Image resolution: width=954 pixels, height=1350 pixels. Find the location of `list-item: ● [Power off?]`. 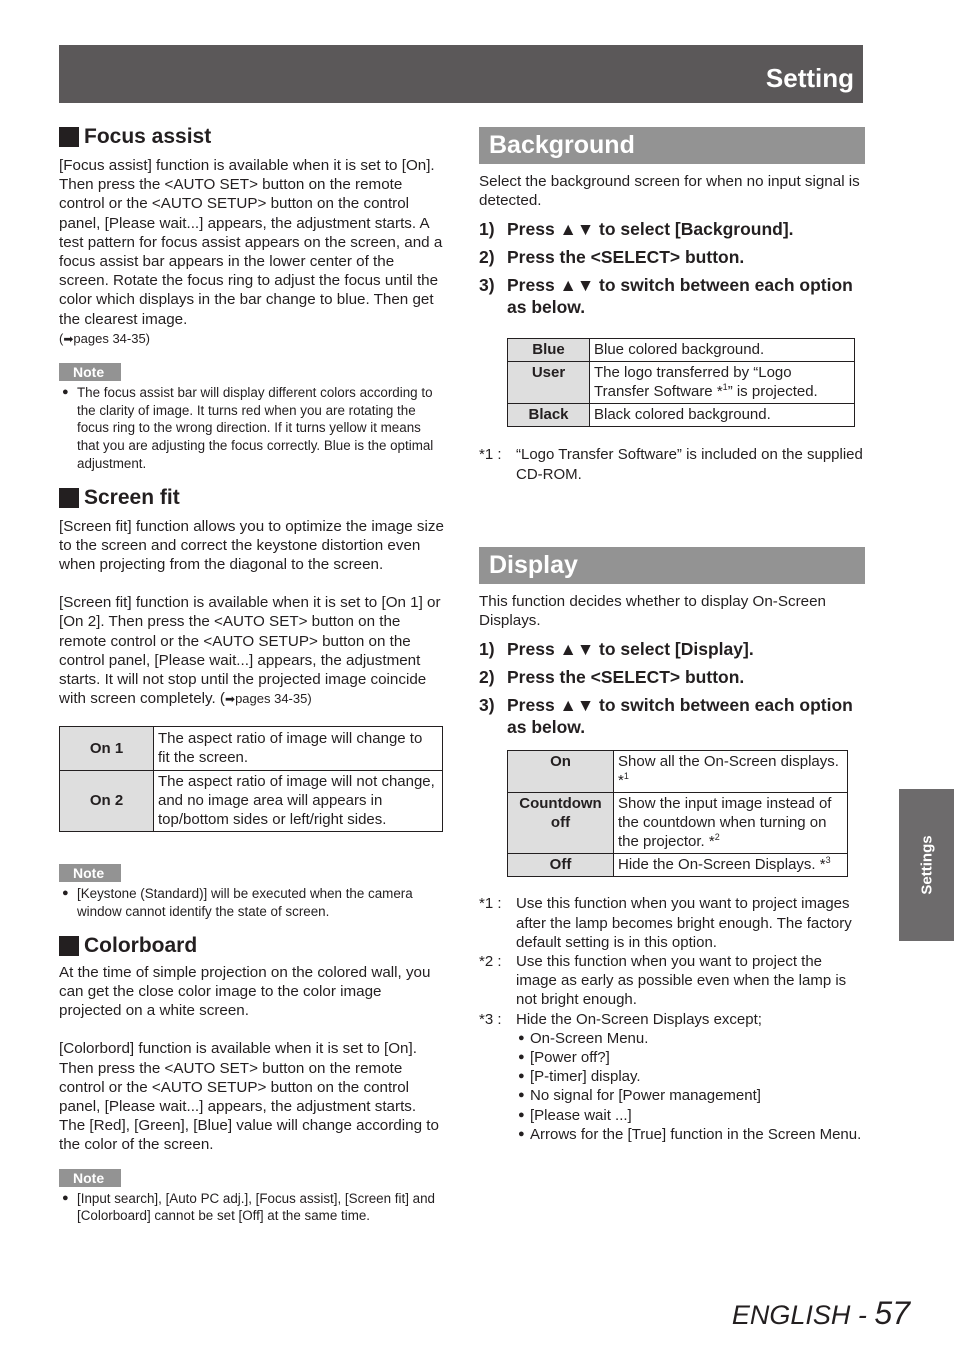

list-item: ● [Power off?] is located at coordinates (690, 1057).